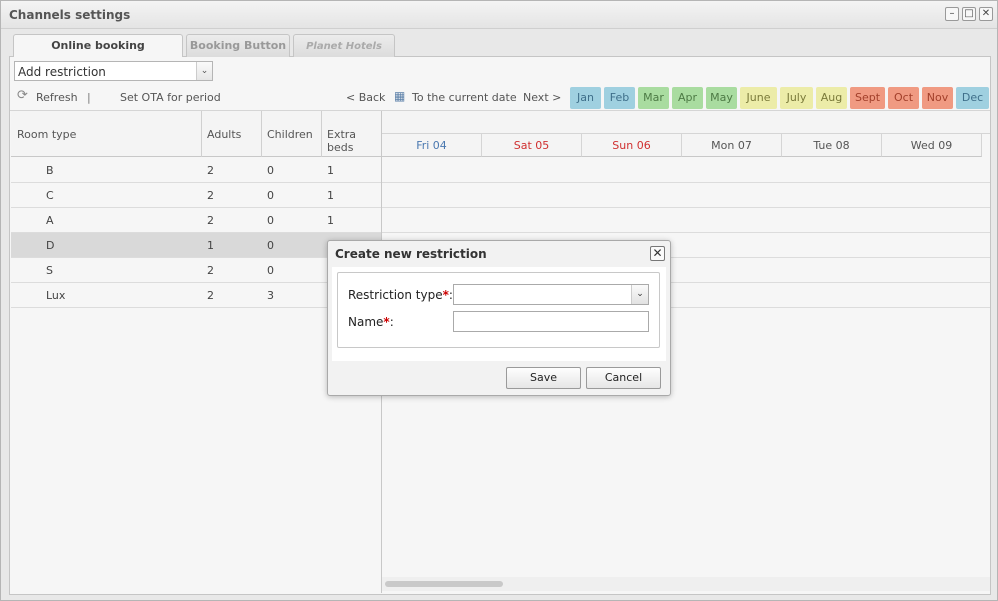 The width and height of the screenshot is (998, 601). I want to click on room-type-cell: Lux, so click(56, 295).